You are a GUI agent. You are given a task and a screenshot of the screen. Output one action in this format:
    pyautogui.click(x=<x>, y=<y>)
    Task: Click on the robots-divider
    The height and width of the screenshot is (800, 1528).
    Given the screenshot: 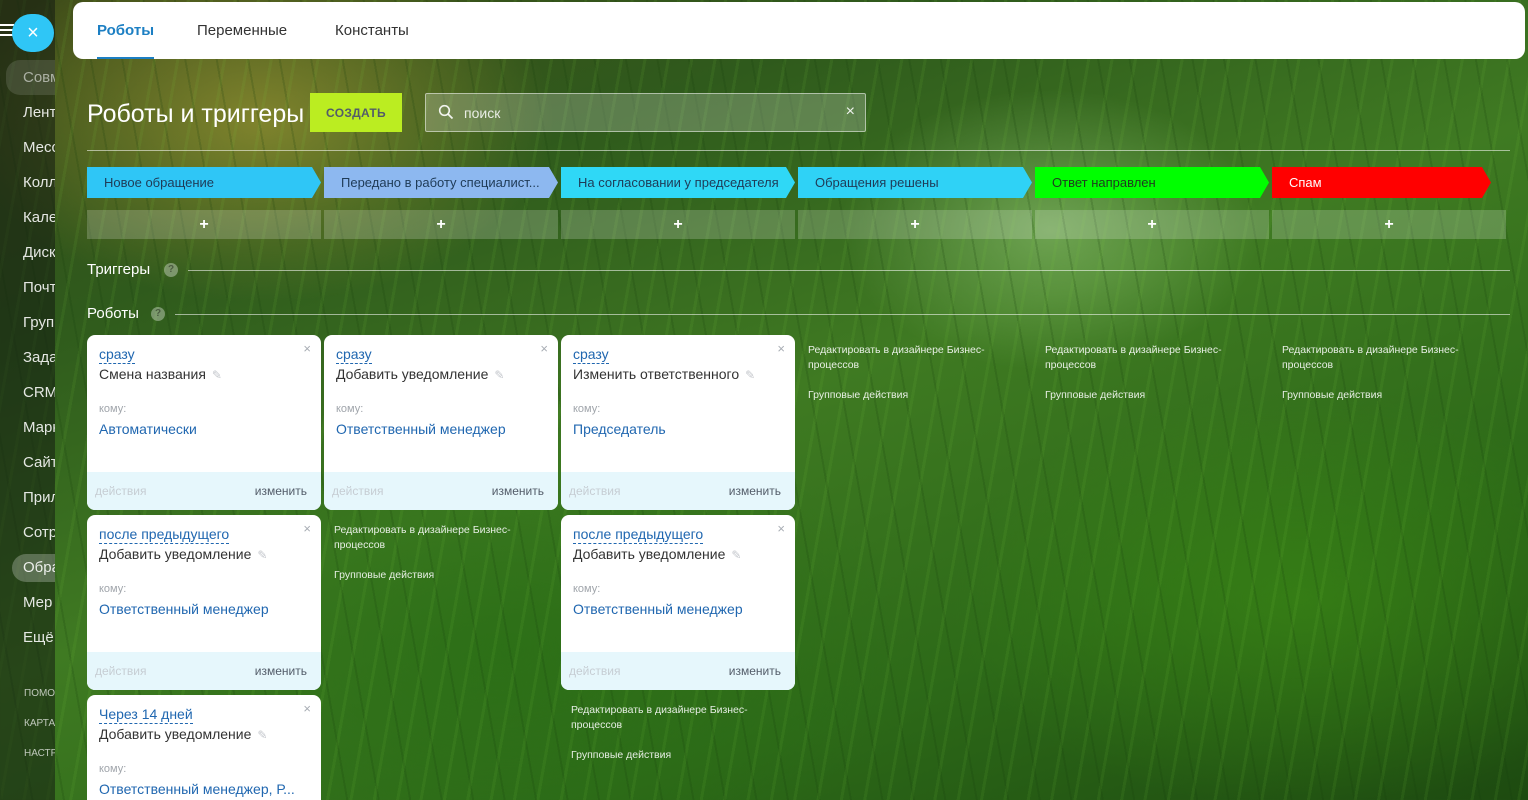 What is the action you would take?
    pyautogui.click(x=842, y=314)
    